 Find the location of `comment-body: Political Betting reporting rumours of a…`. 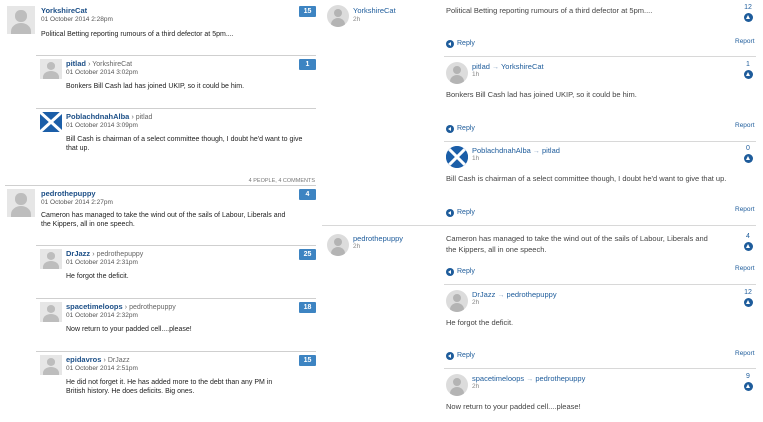

comment-body: Political Betting reporting rumours of a… is located at coordinates (137, 34).